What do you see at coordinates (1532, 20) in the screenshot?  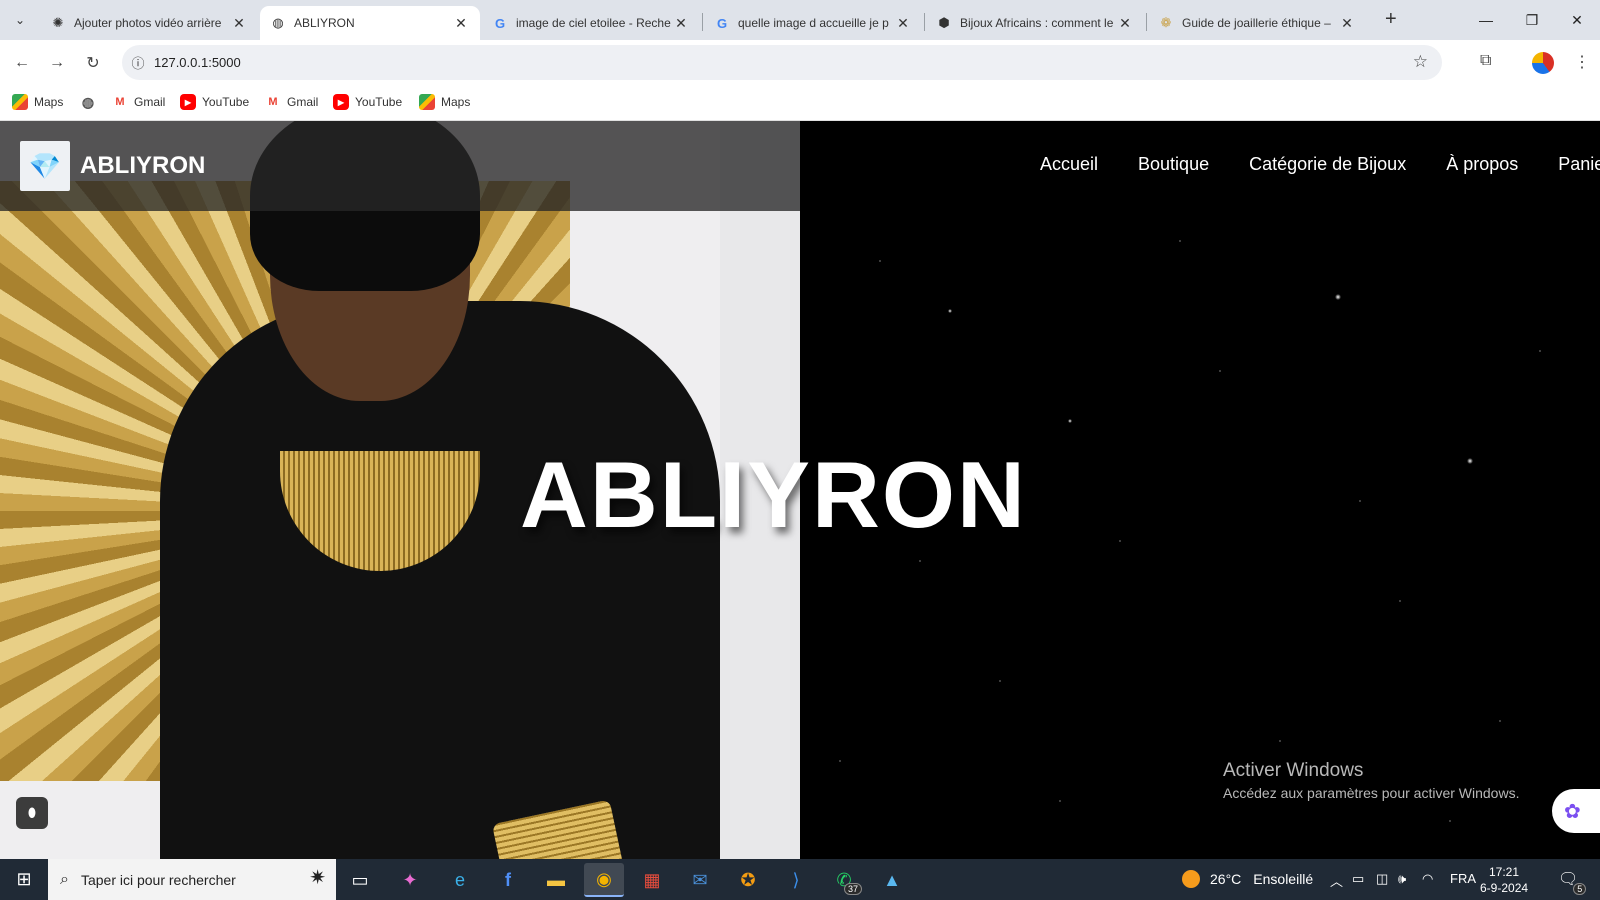 I see `restore-icon: ❐` at bounding box center [1532, 20].